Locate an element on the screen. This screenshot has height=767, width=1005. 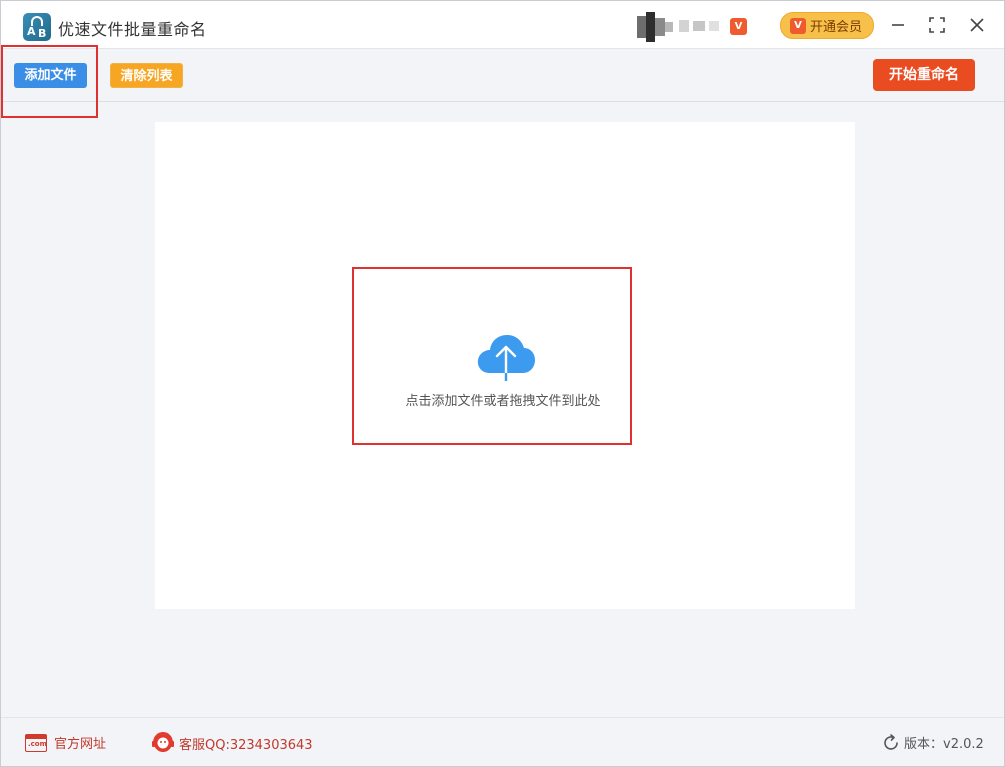
file-drop-zone: 点击添加文件或者拖拽文件到此处 is located at coordinates (492, 356).